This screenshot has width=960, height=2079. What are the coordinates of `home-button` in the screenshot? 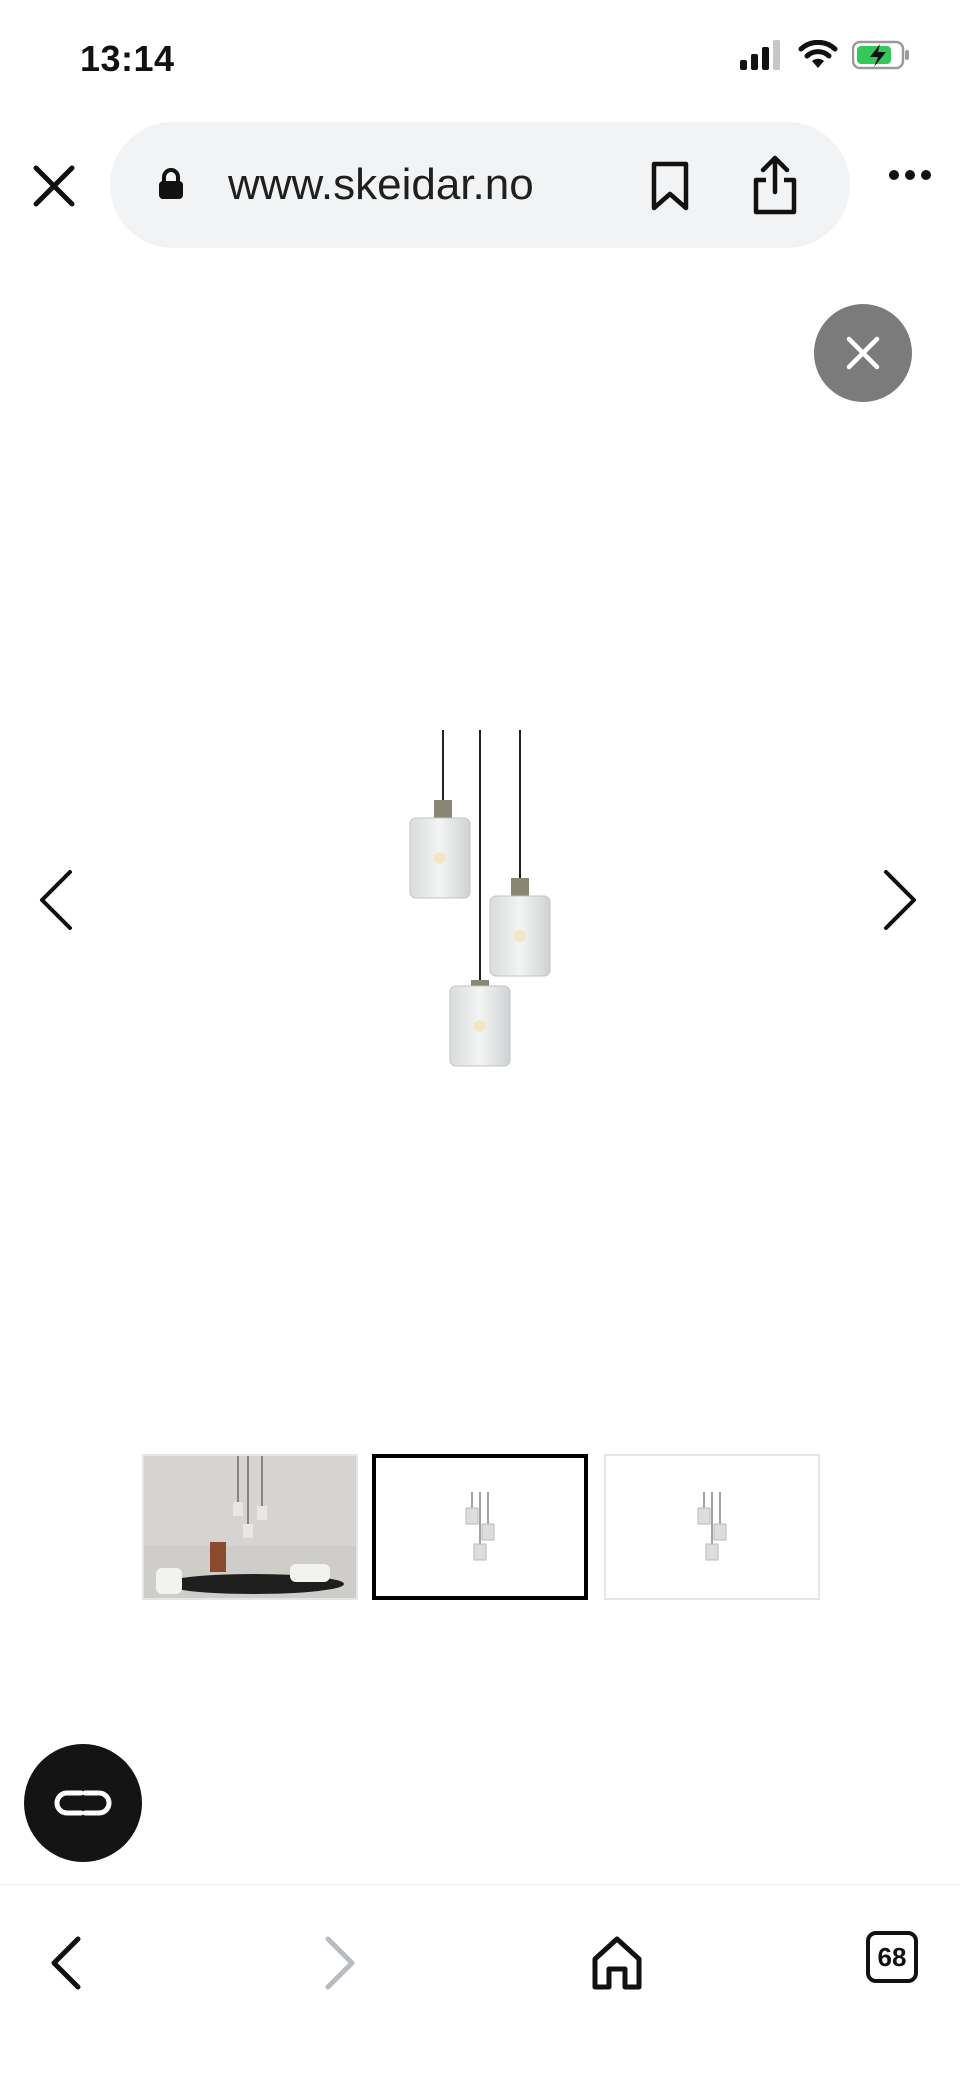 It's located at (617, 1965).